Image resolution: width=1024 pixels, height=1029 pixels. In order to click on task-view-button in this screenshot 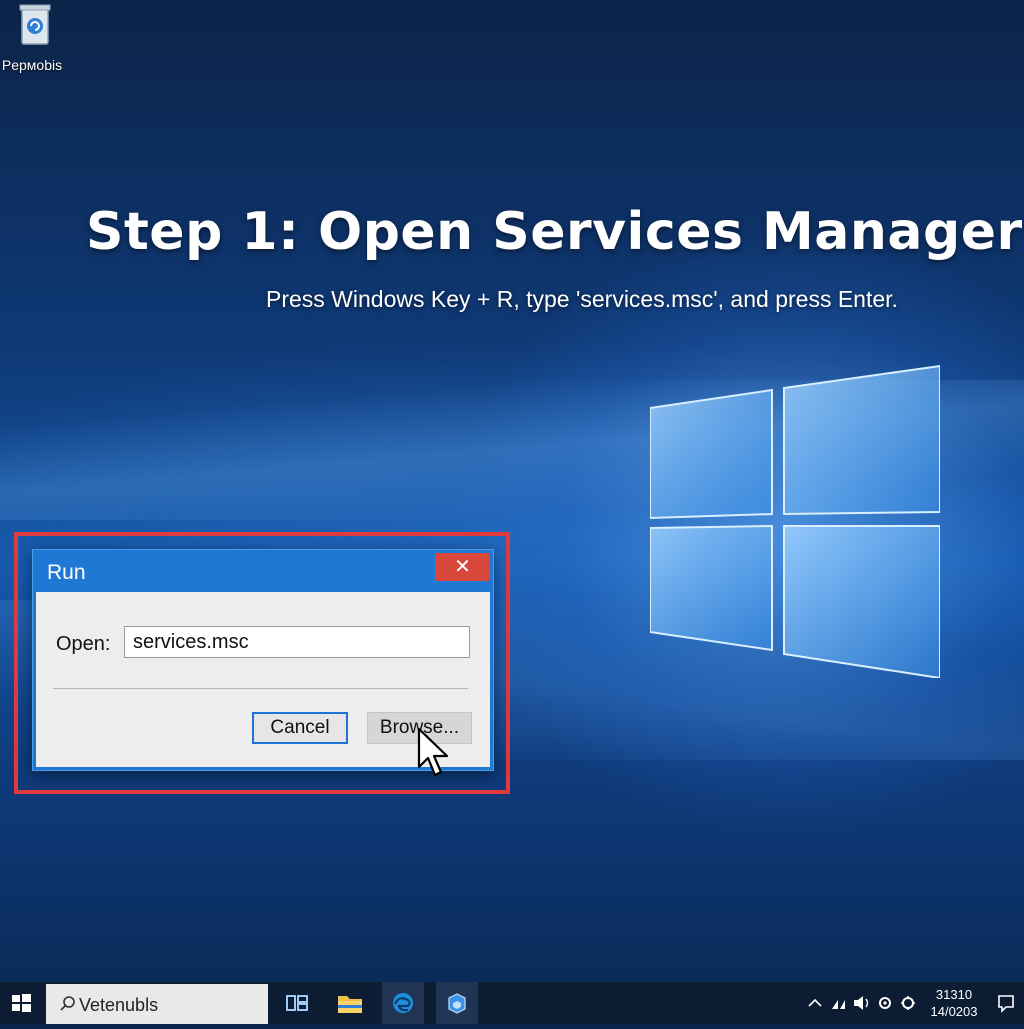, I will do `click(297, 1003)`.